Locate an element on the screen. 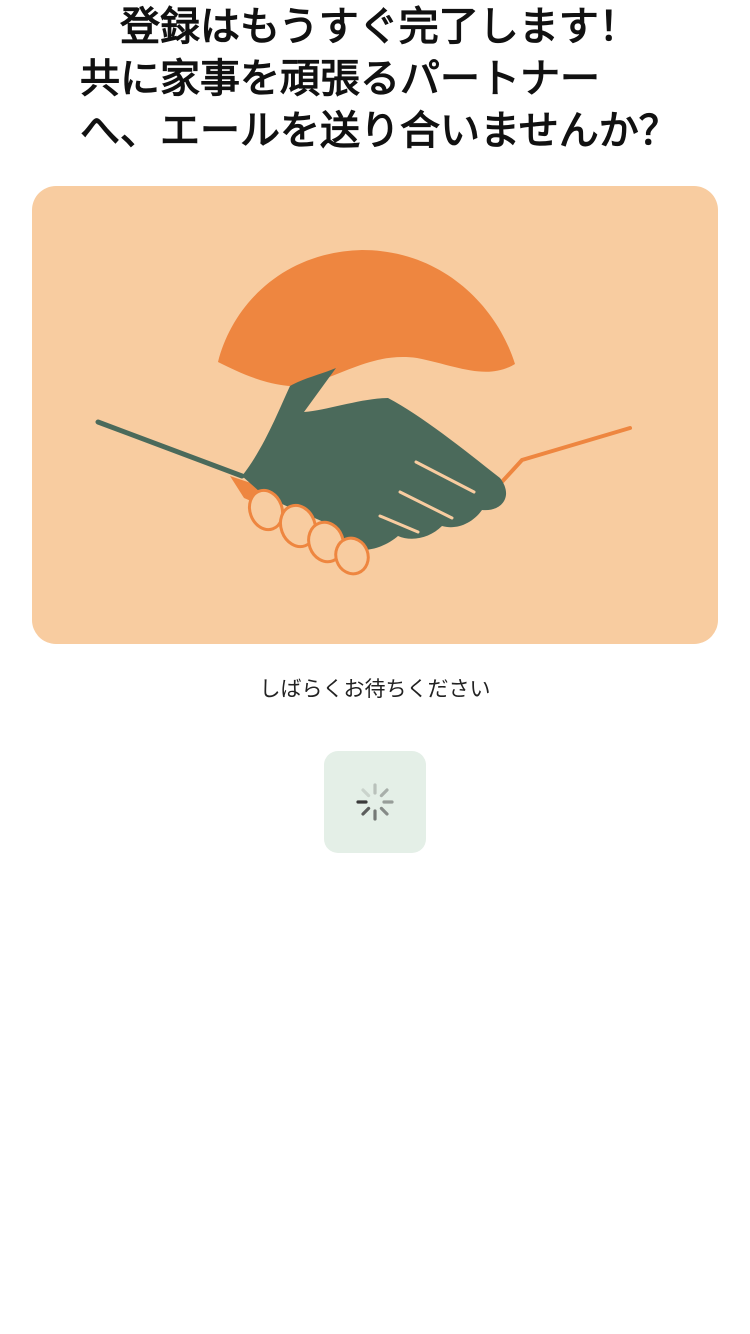 The height and width of the screenshot is (1334, 750). headline-line-1: 登録はもうすぐ完了します！ is located at coordinates (379, 27).